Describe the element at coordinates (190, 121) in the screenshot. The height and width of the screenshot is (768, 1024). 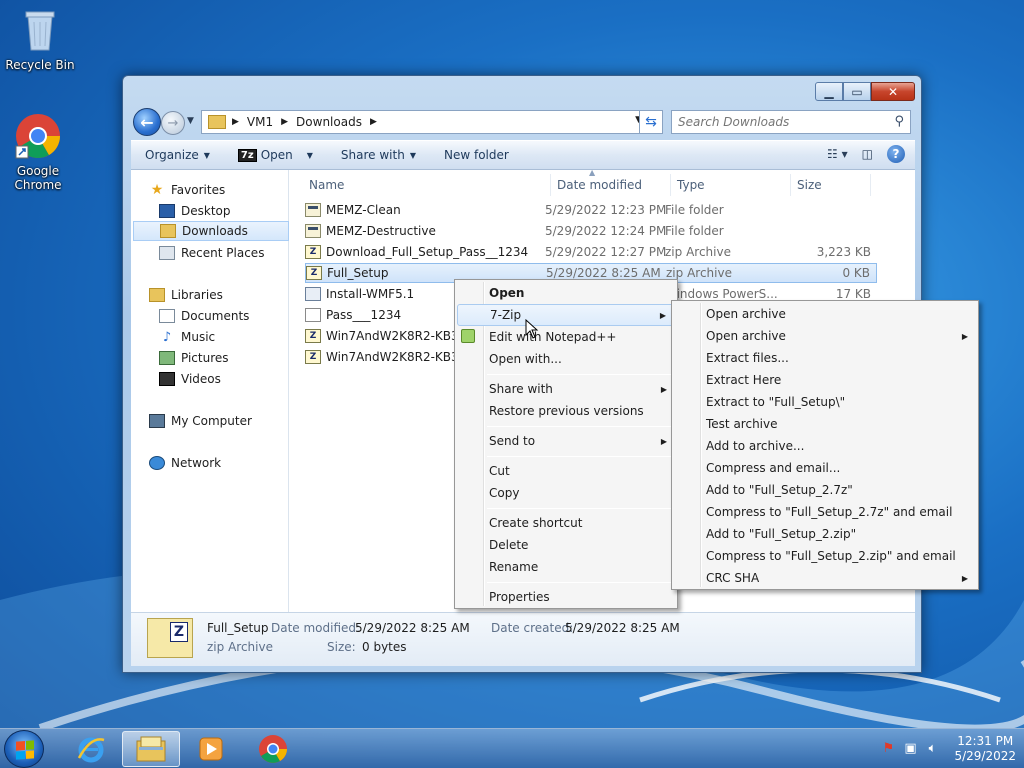
I see `recent-pages-dropdown: ▼` at that location.